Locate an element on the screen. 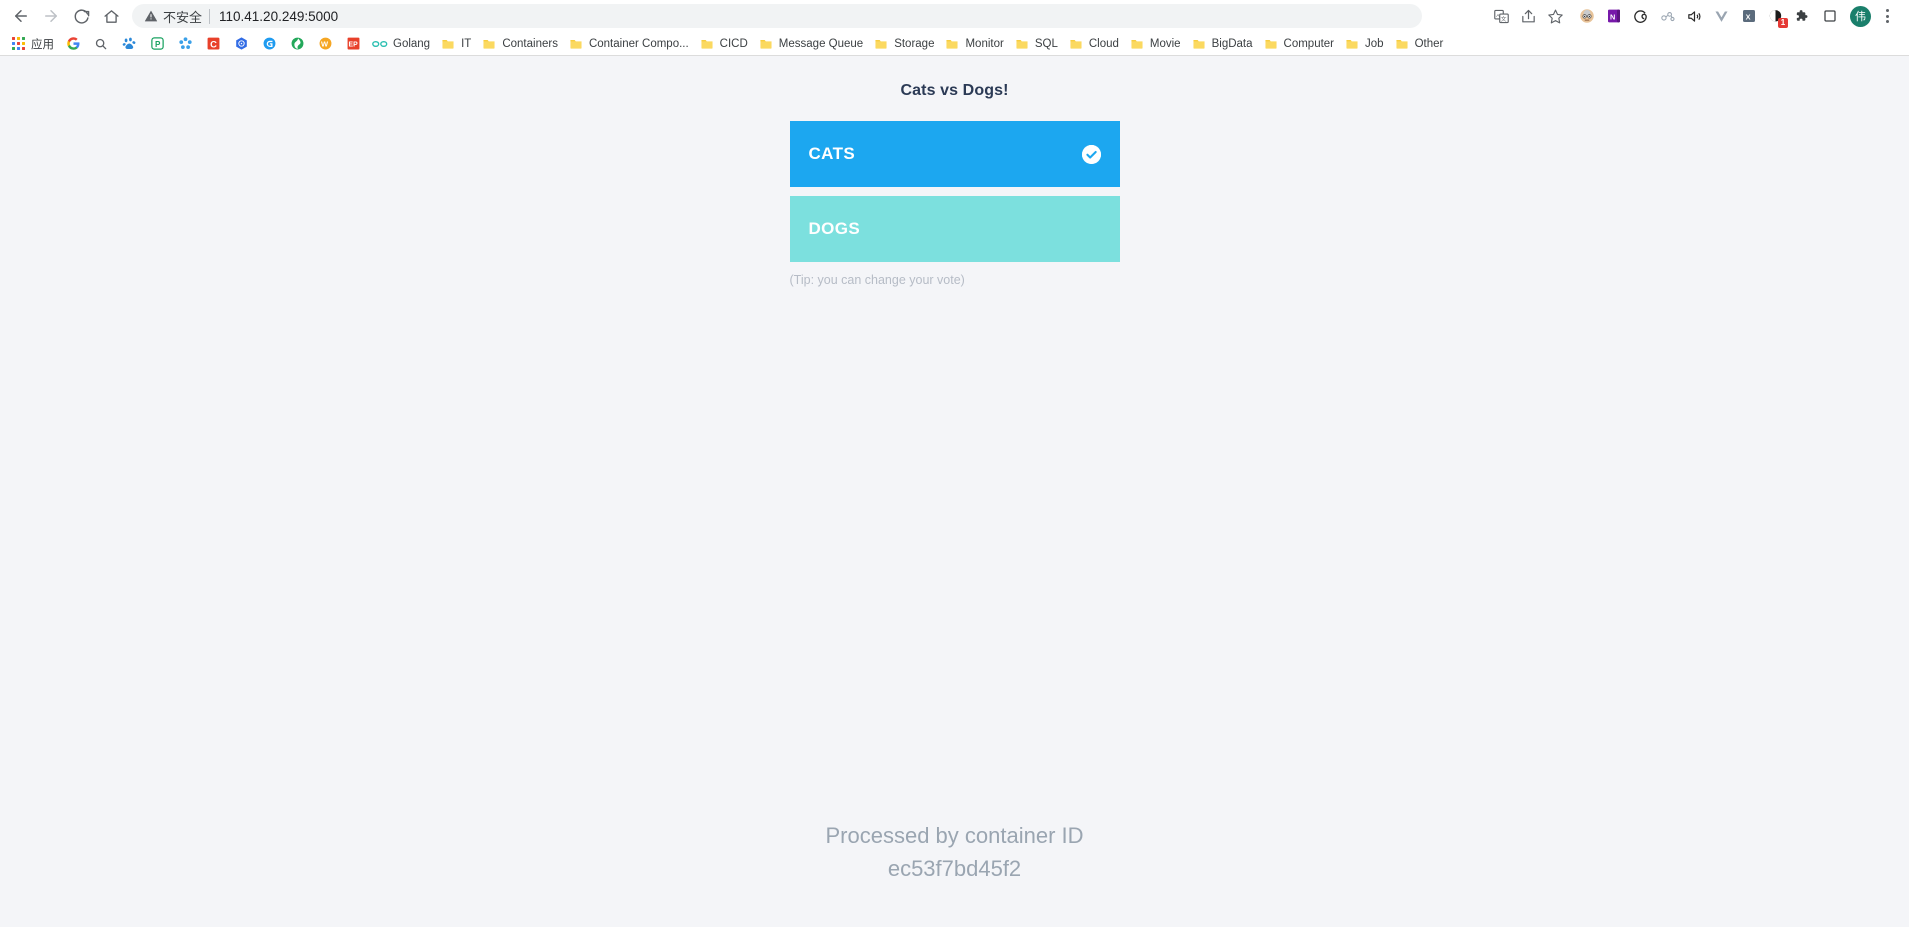  flower-icon is located at coordinates (185, 44).